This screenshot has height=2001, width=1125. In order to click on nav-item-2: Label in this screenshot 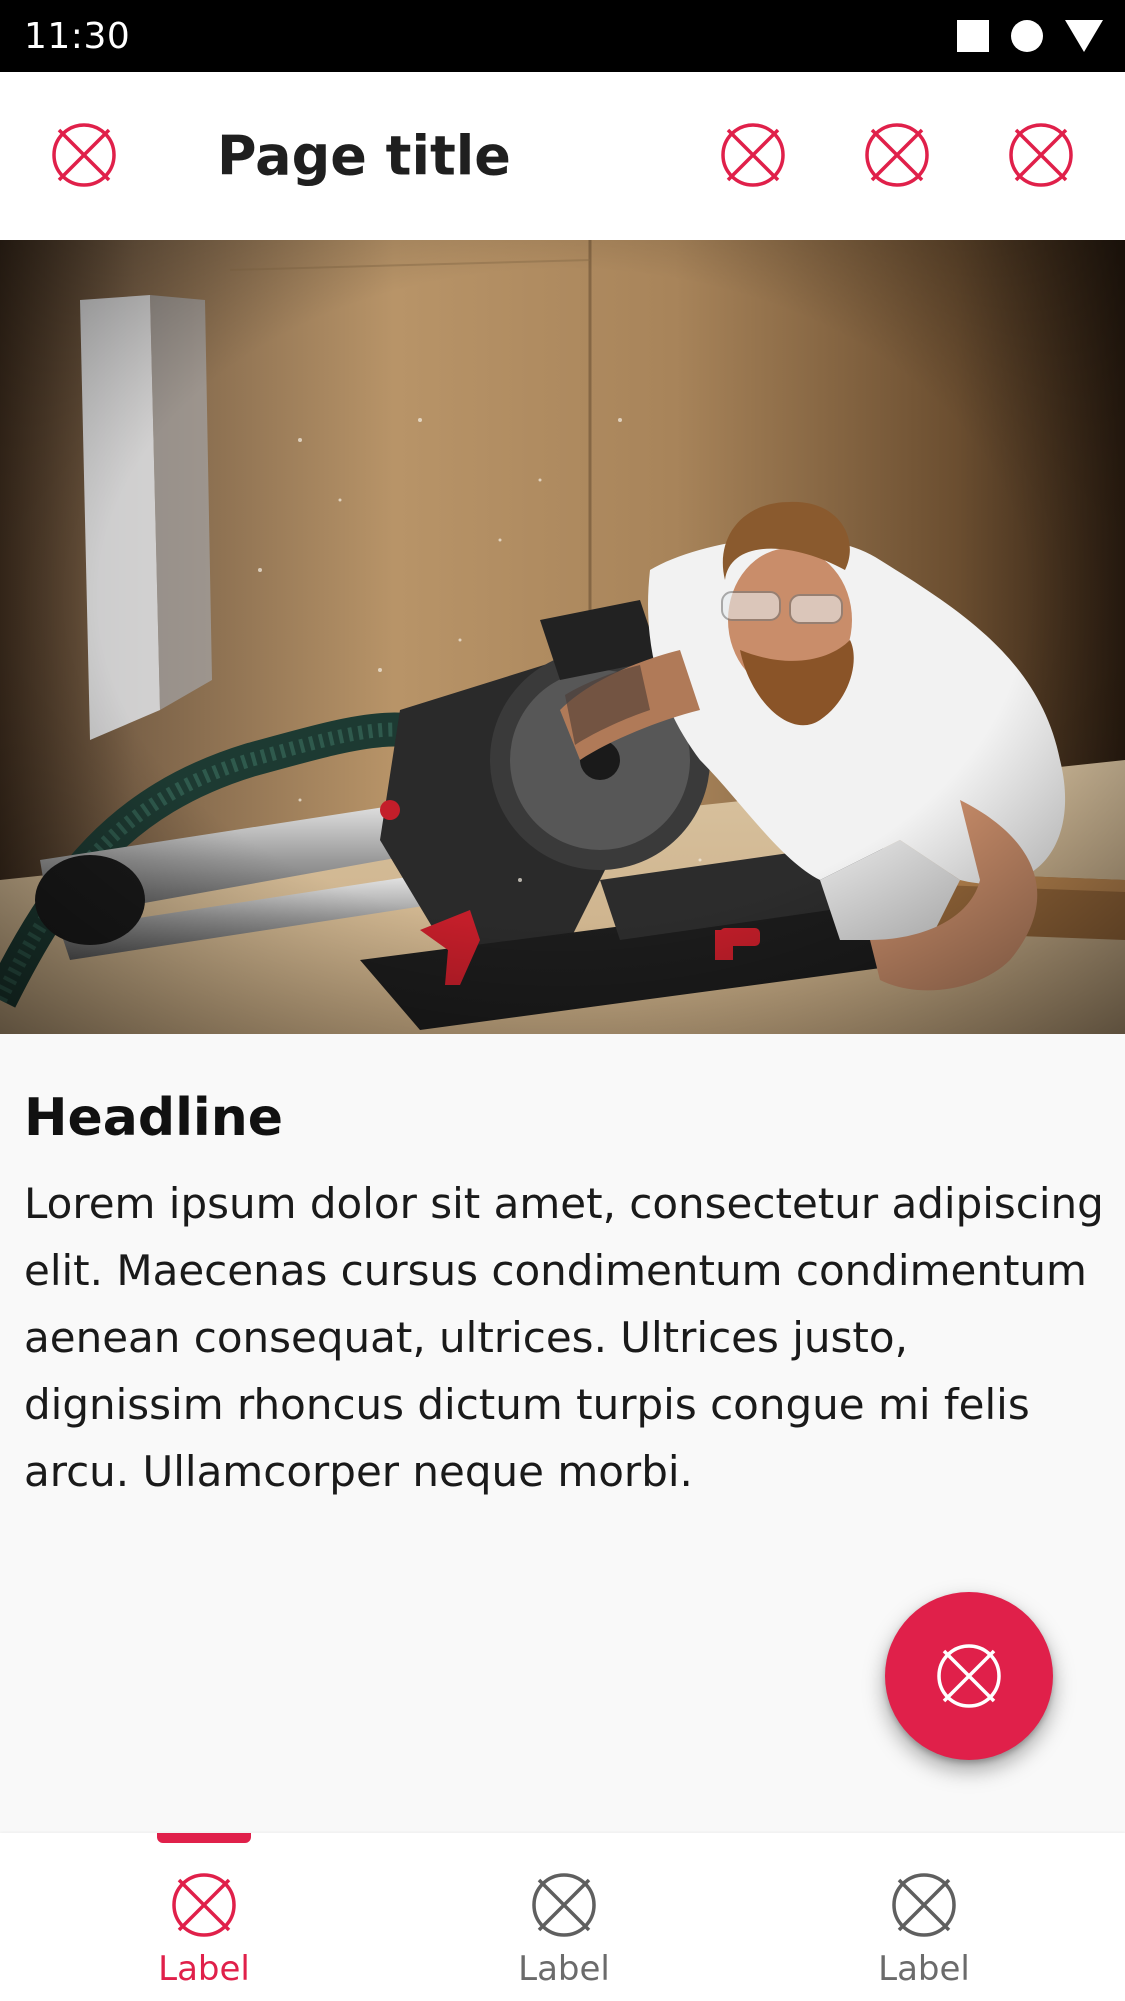, I will do `click(564, 1917)`.